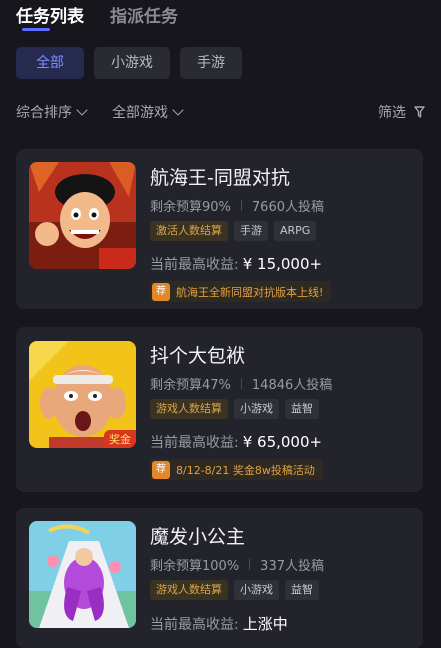 The height and width of the screenshot is (648, 441). I want to click on income-value: 上涨中, so click(265, 624).